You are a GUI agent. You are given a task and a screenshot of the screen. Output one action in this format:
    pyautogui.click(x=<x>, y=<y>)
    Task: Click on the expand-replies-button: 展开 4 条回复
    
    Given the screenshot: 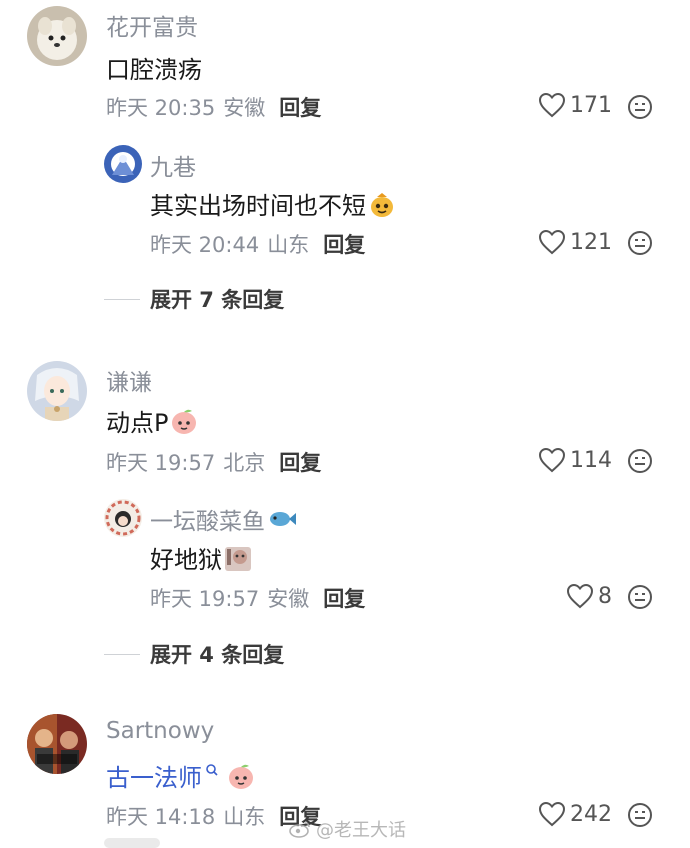 What is the action you would take?
    pyautogui.click(x=194, y=654)
    